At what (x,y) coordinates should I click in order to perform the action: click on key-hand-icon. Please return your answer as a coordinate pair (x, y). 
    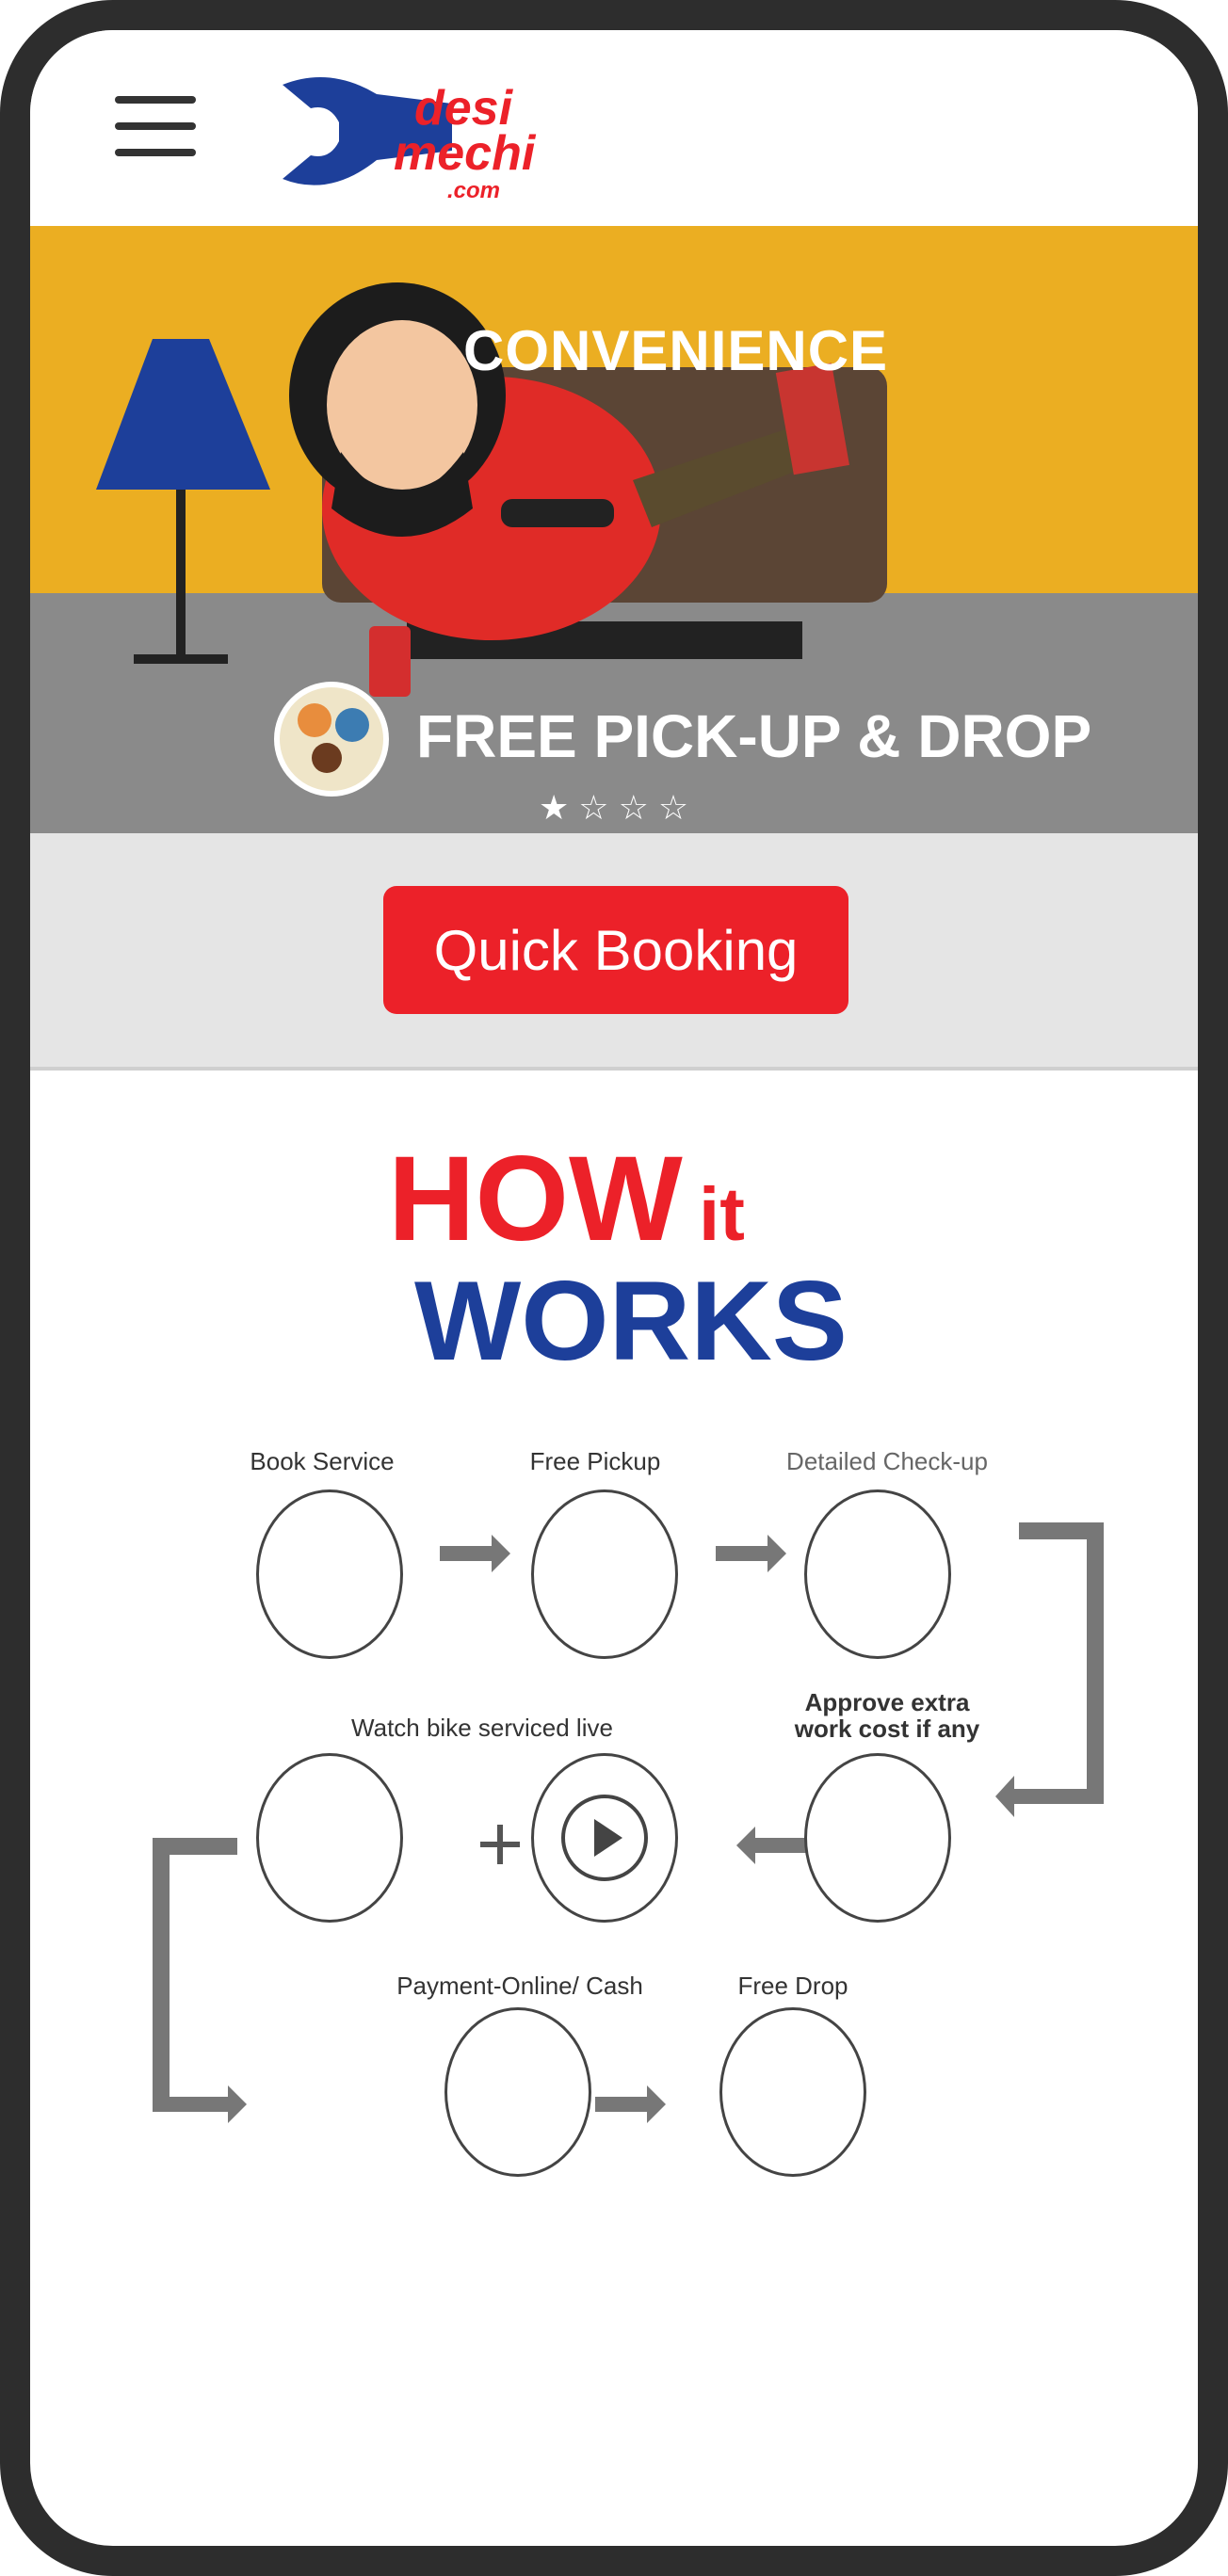
    Looking at the image, I should click on (604, 1574).